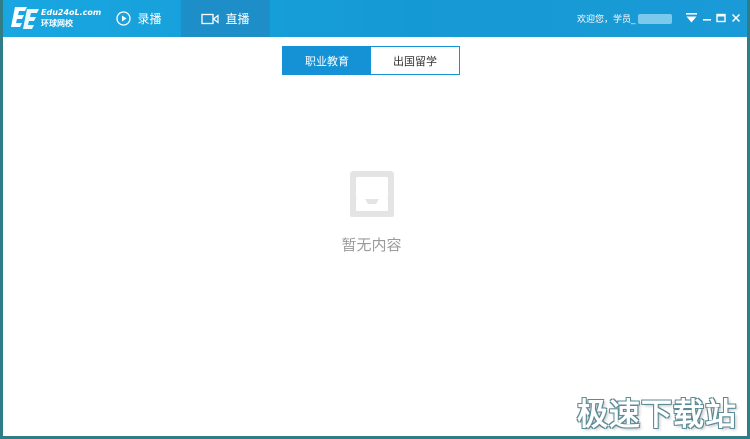 The width and height of the screenshot is (750, 439). Describe the element at coordinates (415, 60) in the screenshot. I see `segment-abroad: 出国留学` at that location.